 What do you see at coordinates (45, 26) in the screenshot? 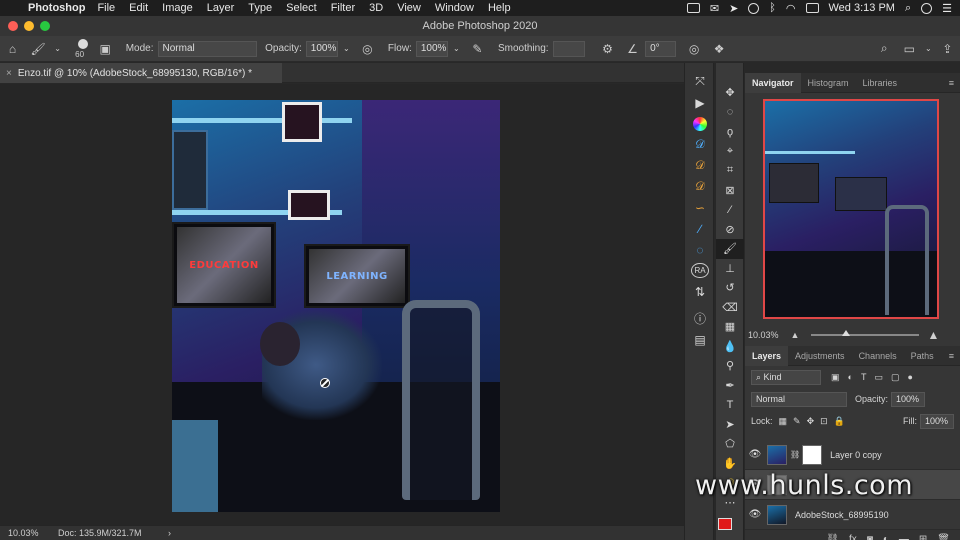
I see `zoom-window-button` at bounding box center [45, 26].